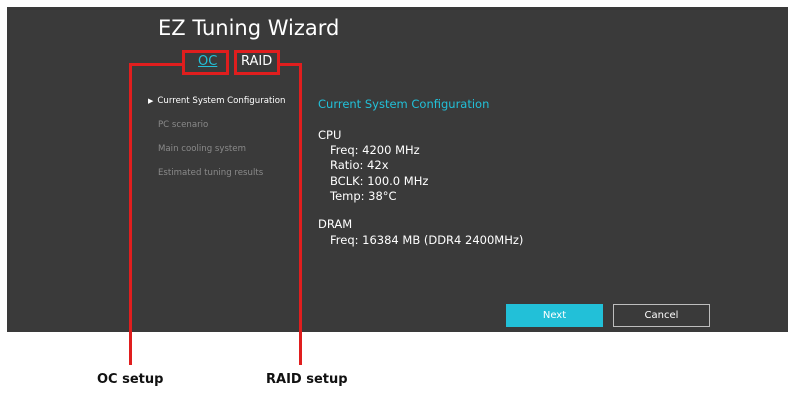 The width and height of the screenshot is (796, 393). What do you see at coordinates (202, 149) in the screenshot?
I see `step-label: Main cooling system` at bounding box center [202, 149].